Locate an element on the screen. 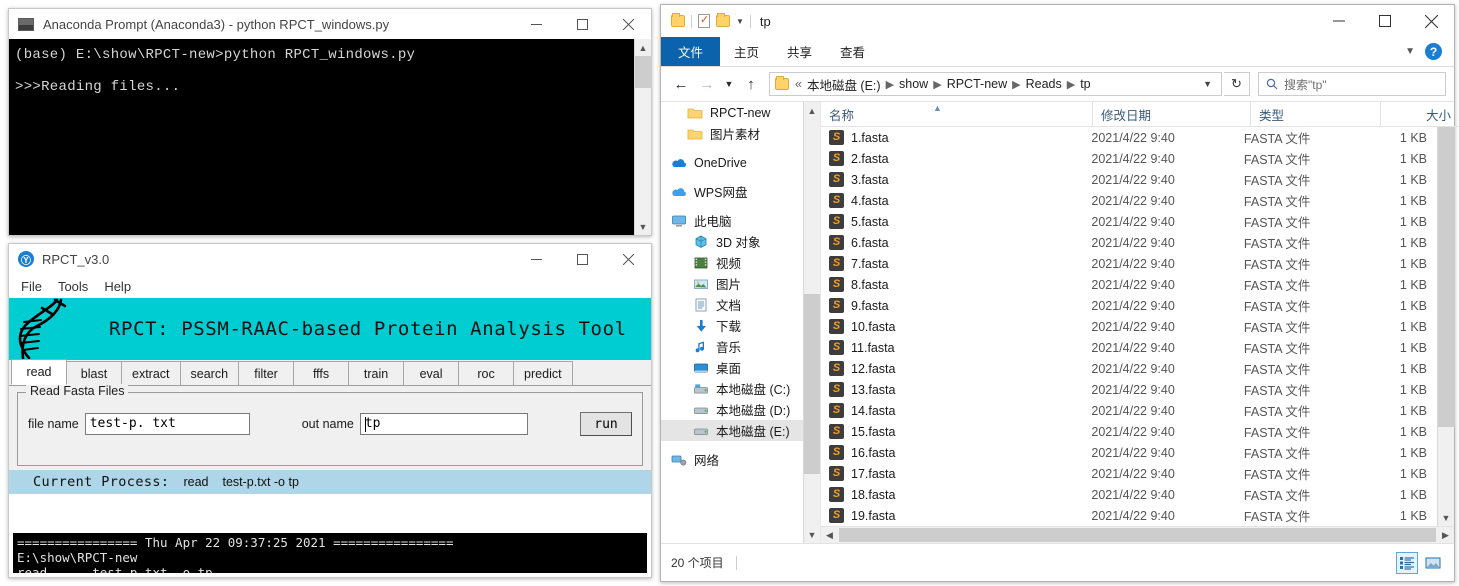 The height and width of the screenshot is (586, 1459). column-header-name: 名称 is located at coordinates (957, 114).